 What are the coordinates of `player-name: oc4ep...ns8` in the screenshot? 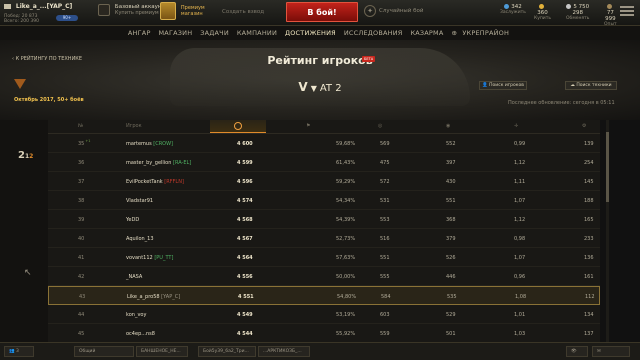 It's located at (140, 334).